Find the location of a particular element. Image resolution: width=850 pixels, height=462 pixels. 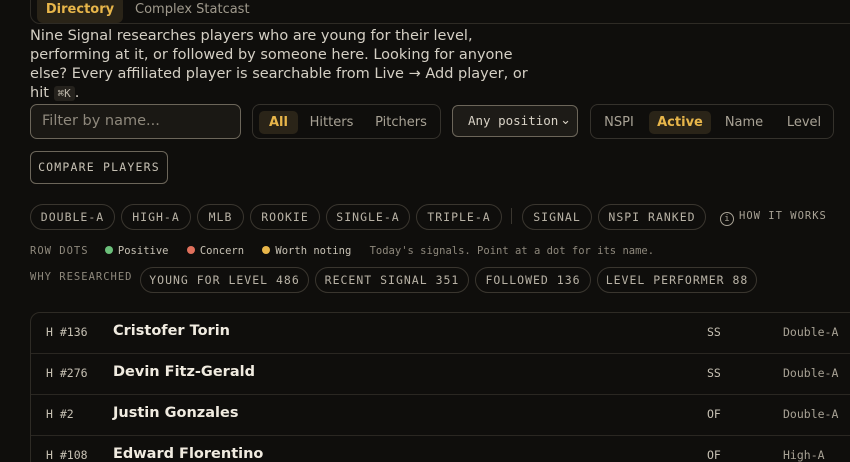

chip-followed: FOLLOWED 136 is located at coordinates (533, 280).